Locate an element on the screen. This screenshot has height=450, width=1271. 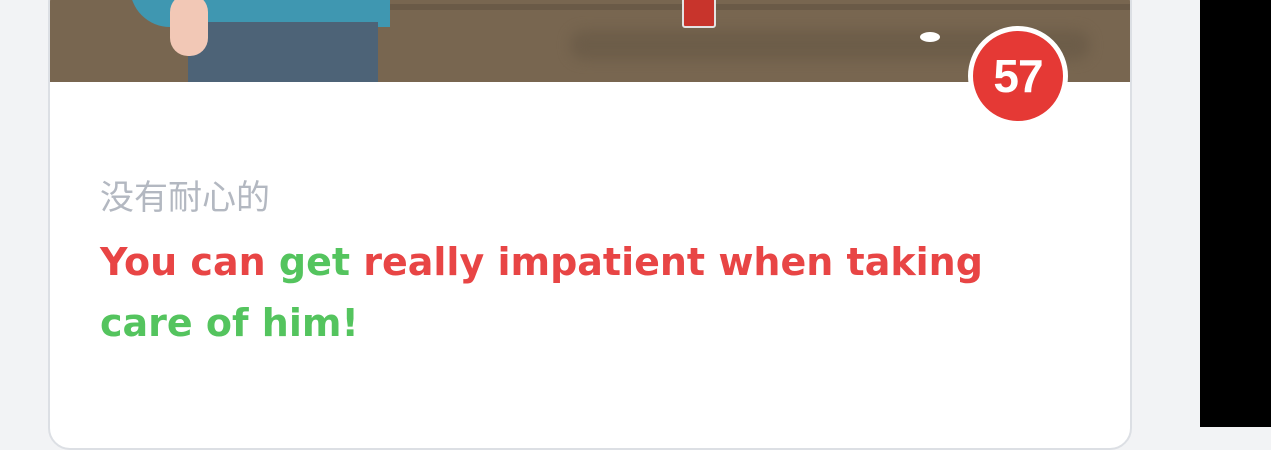
soda-can-icon is located at coordinates (699, 14).